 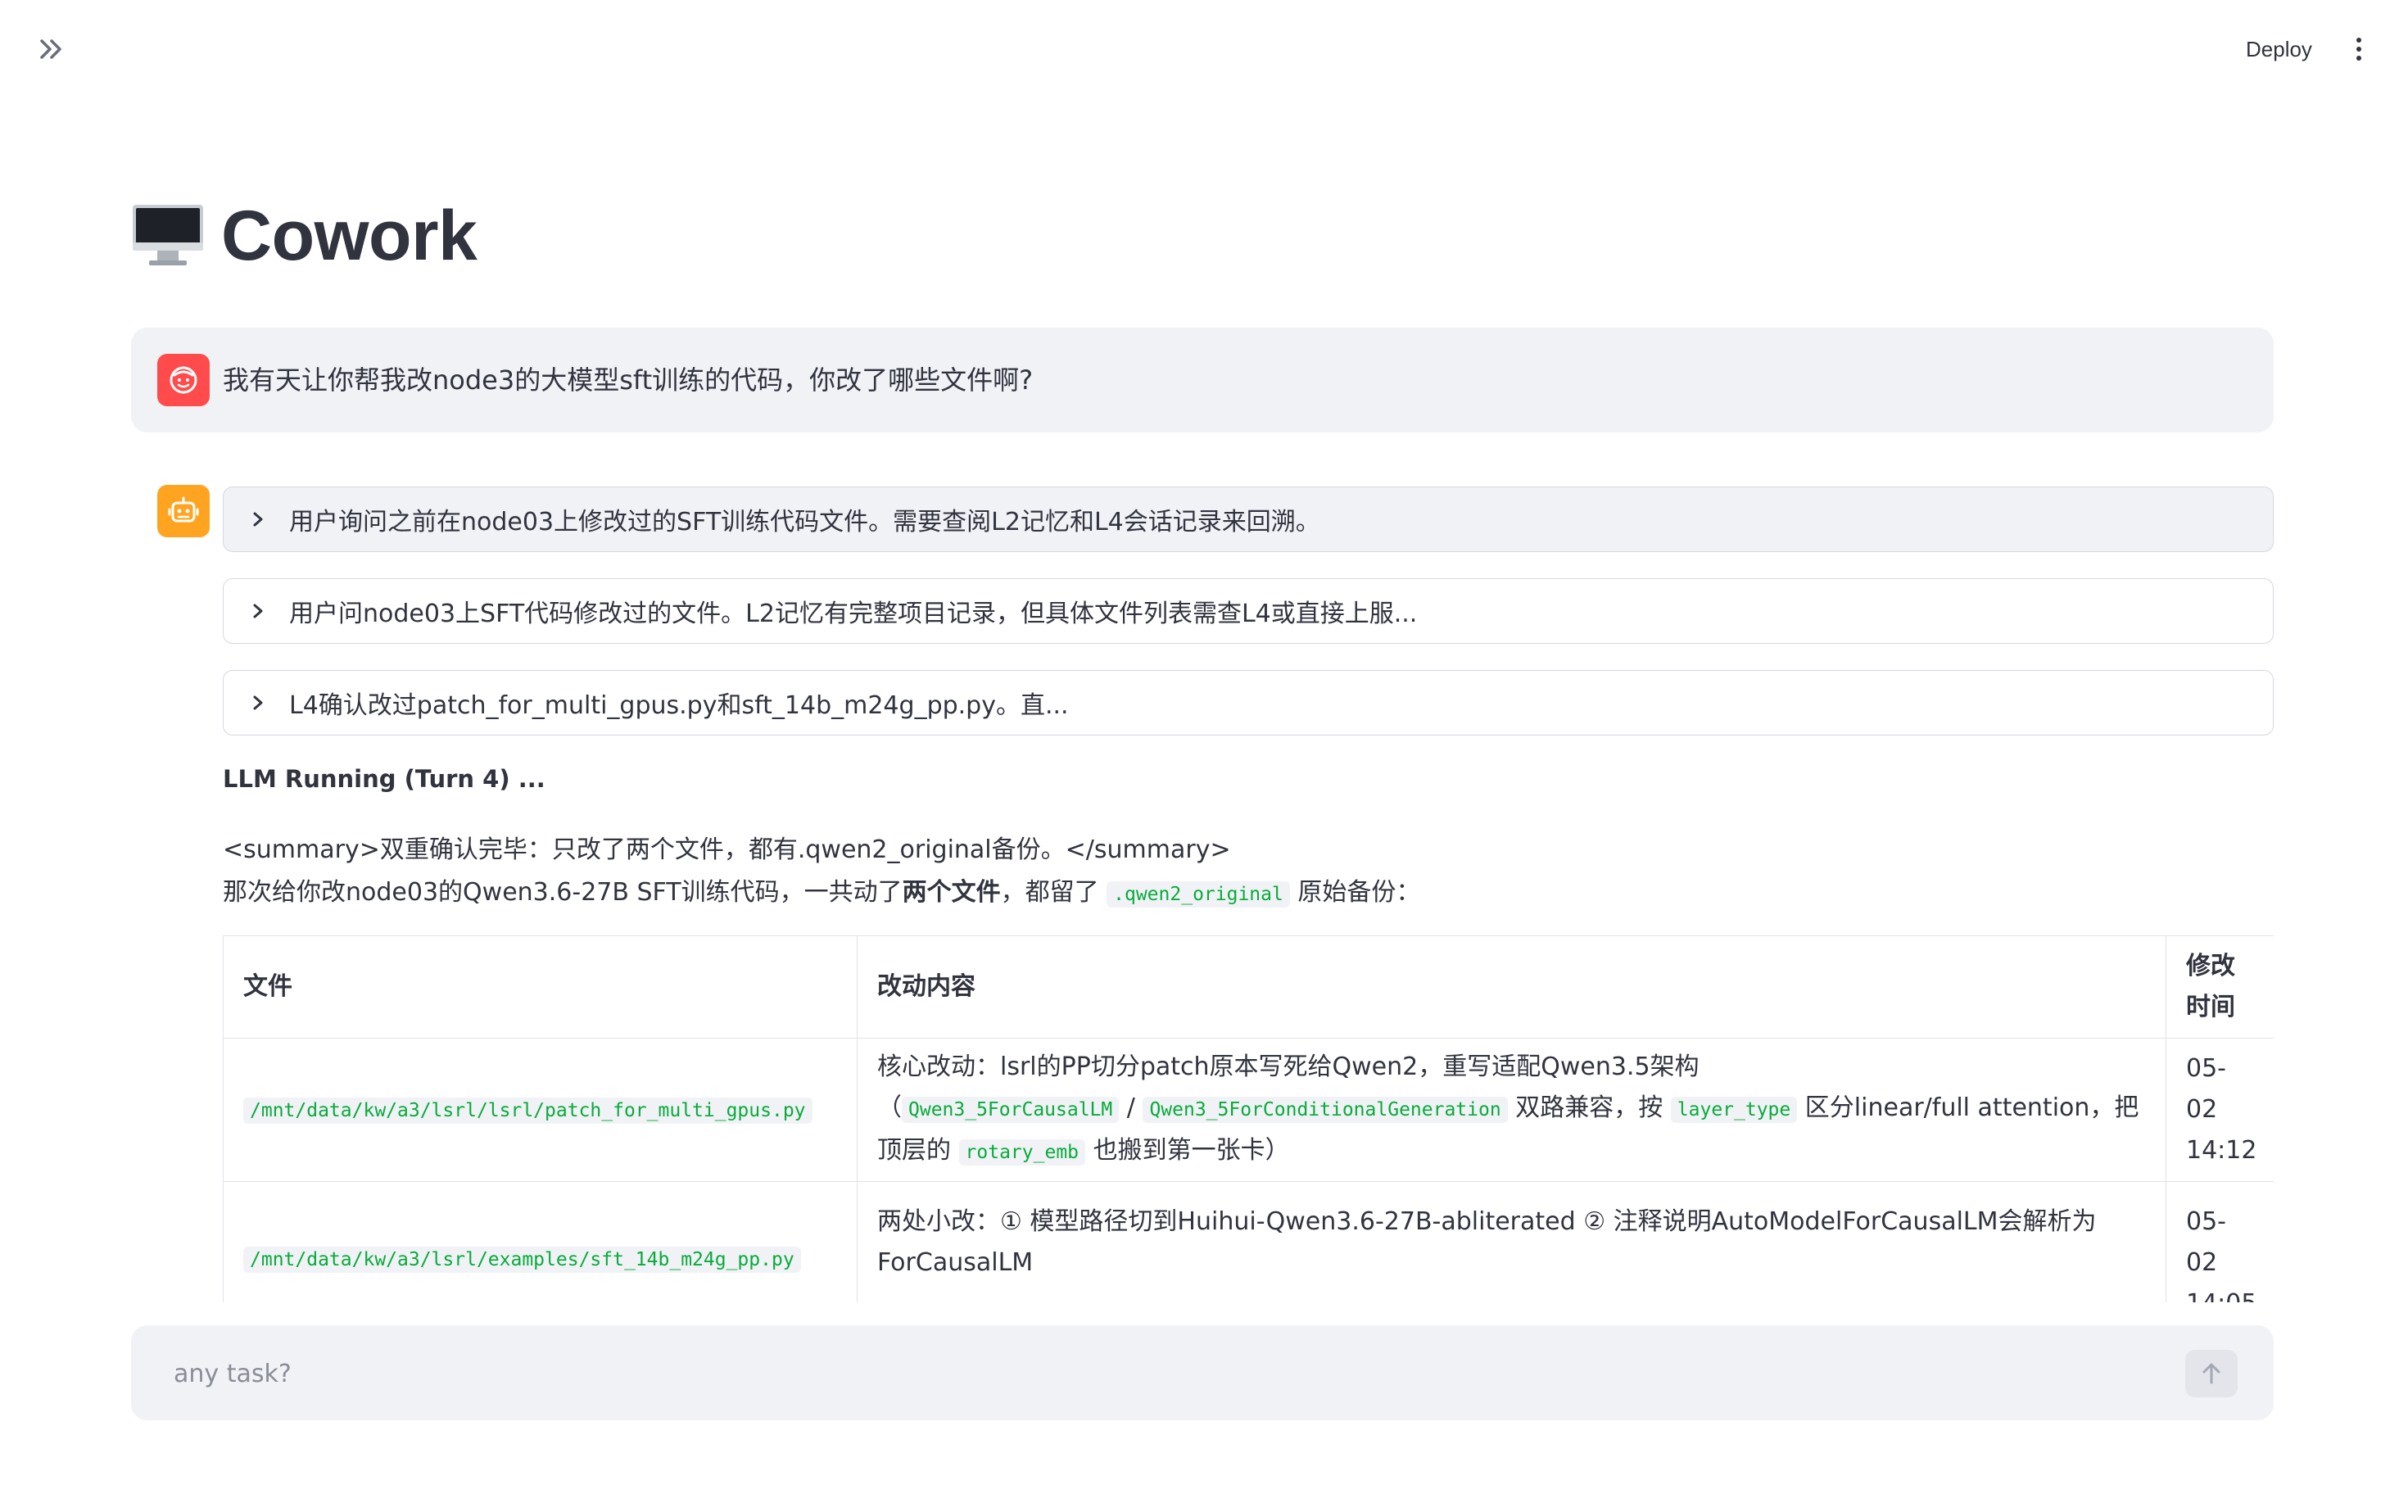 What do you see at coordinates (1511, 987) in the screenshot?
I see `table-header: 改动内容` at bounding box center [1511, 987].